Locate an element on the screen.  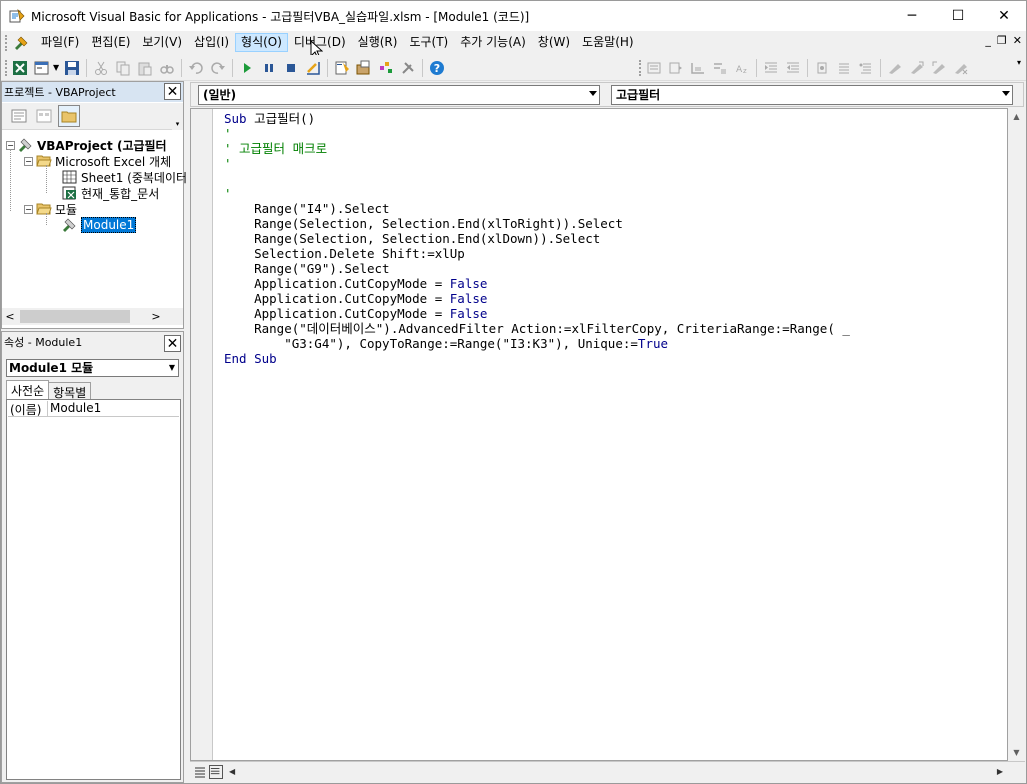
undo-button is located at coordinates (196, 68).